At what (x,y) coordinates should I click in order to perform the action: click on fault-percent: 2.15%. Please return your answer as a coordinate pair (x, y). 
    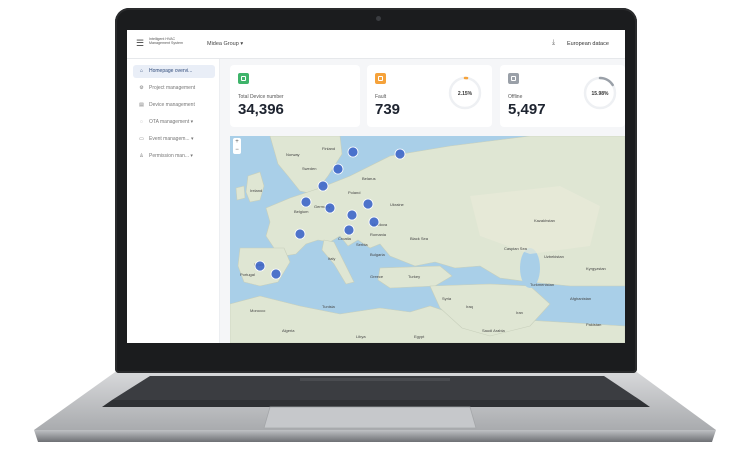
    Looking at the image, I should click on (465, 94).